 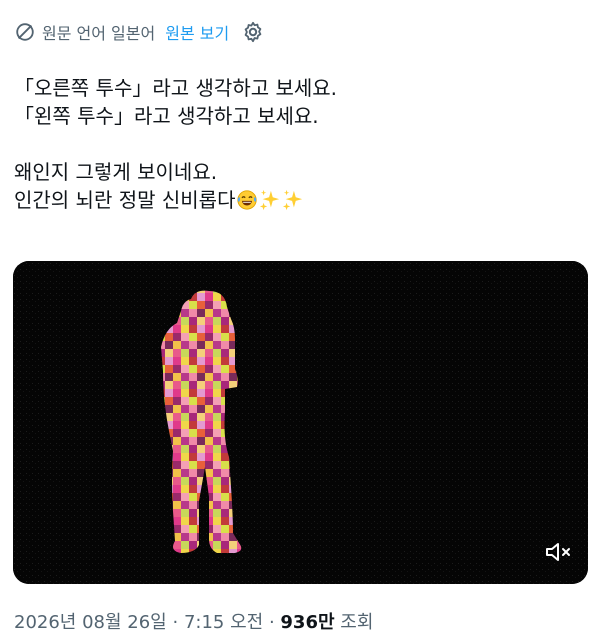 I want to click on tweet-line-with-emoji: 인간의 뇌란 정말 신비롭다, so click(x=299, y=200).